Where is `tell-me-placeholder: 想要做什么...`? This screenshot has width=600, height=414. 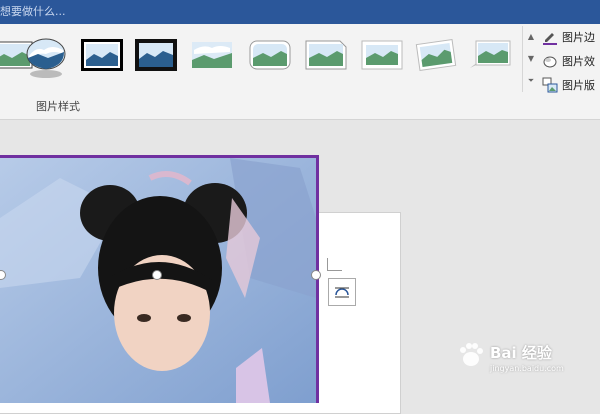
tell-me-placeholder: 想要做什么... is located at coordinates (33, 11).